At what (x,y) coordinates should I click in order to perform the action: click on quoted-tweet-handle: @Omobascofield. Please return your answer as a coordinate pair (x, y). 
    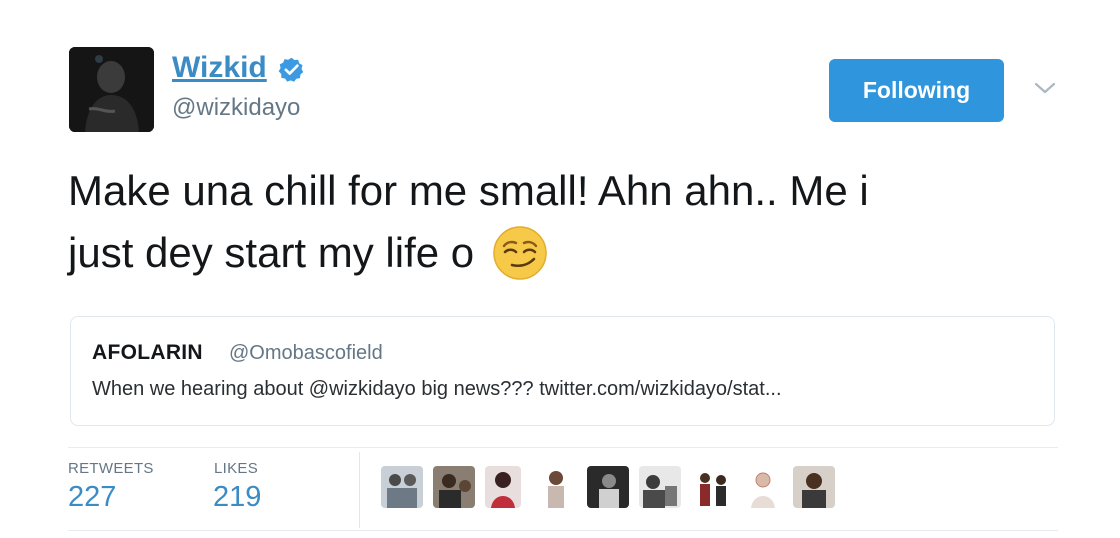
    Looking at the image, I should click on (306, 353).